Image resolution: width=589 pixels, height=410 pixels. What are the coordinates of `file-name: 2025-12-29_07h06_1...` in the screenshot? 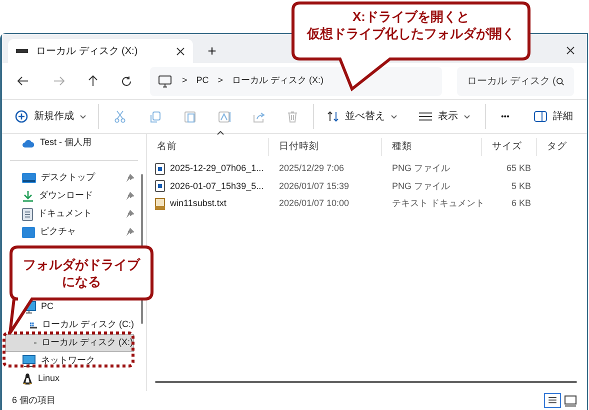 It's located at (217, 169).